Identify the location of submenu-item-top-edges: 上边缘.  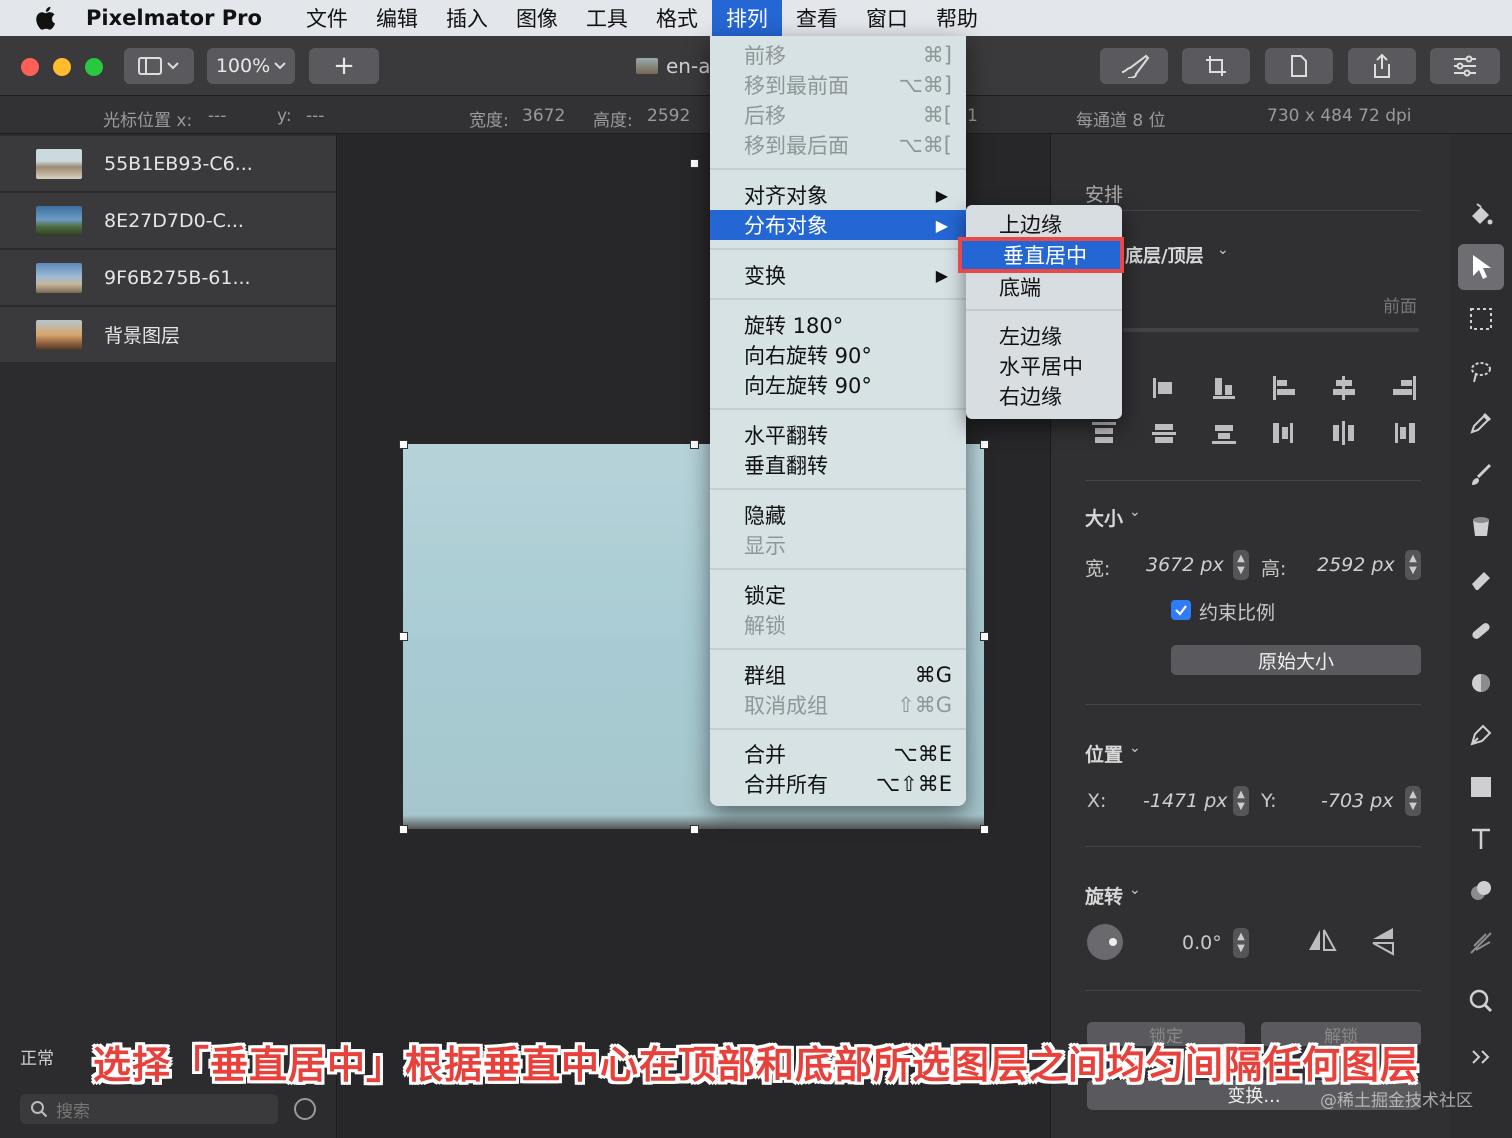
(1044, 224).